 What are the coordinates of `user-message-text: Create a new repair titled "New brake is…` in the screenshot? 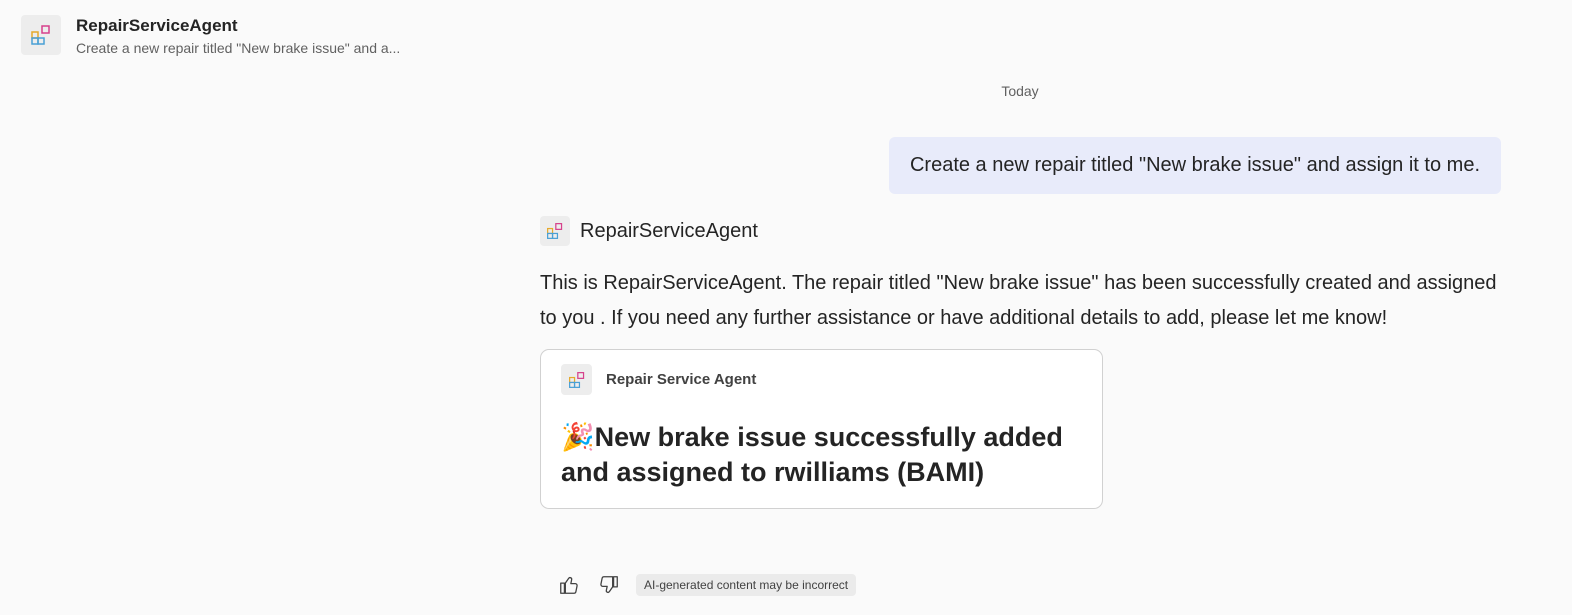 It's located at (1194, 165).